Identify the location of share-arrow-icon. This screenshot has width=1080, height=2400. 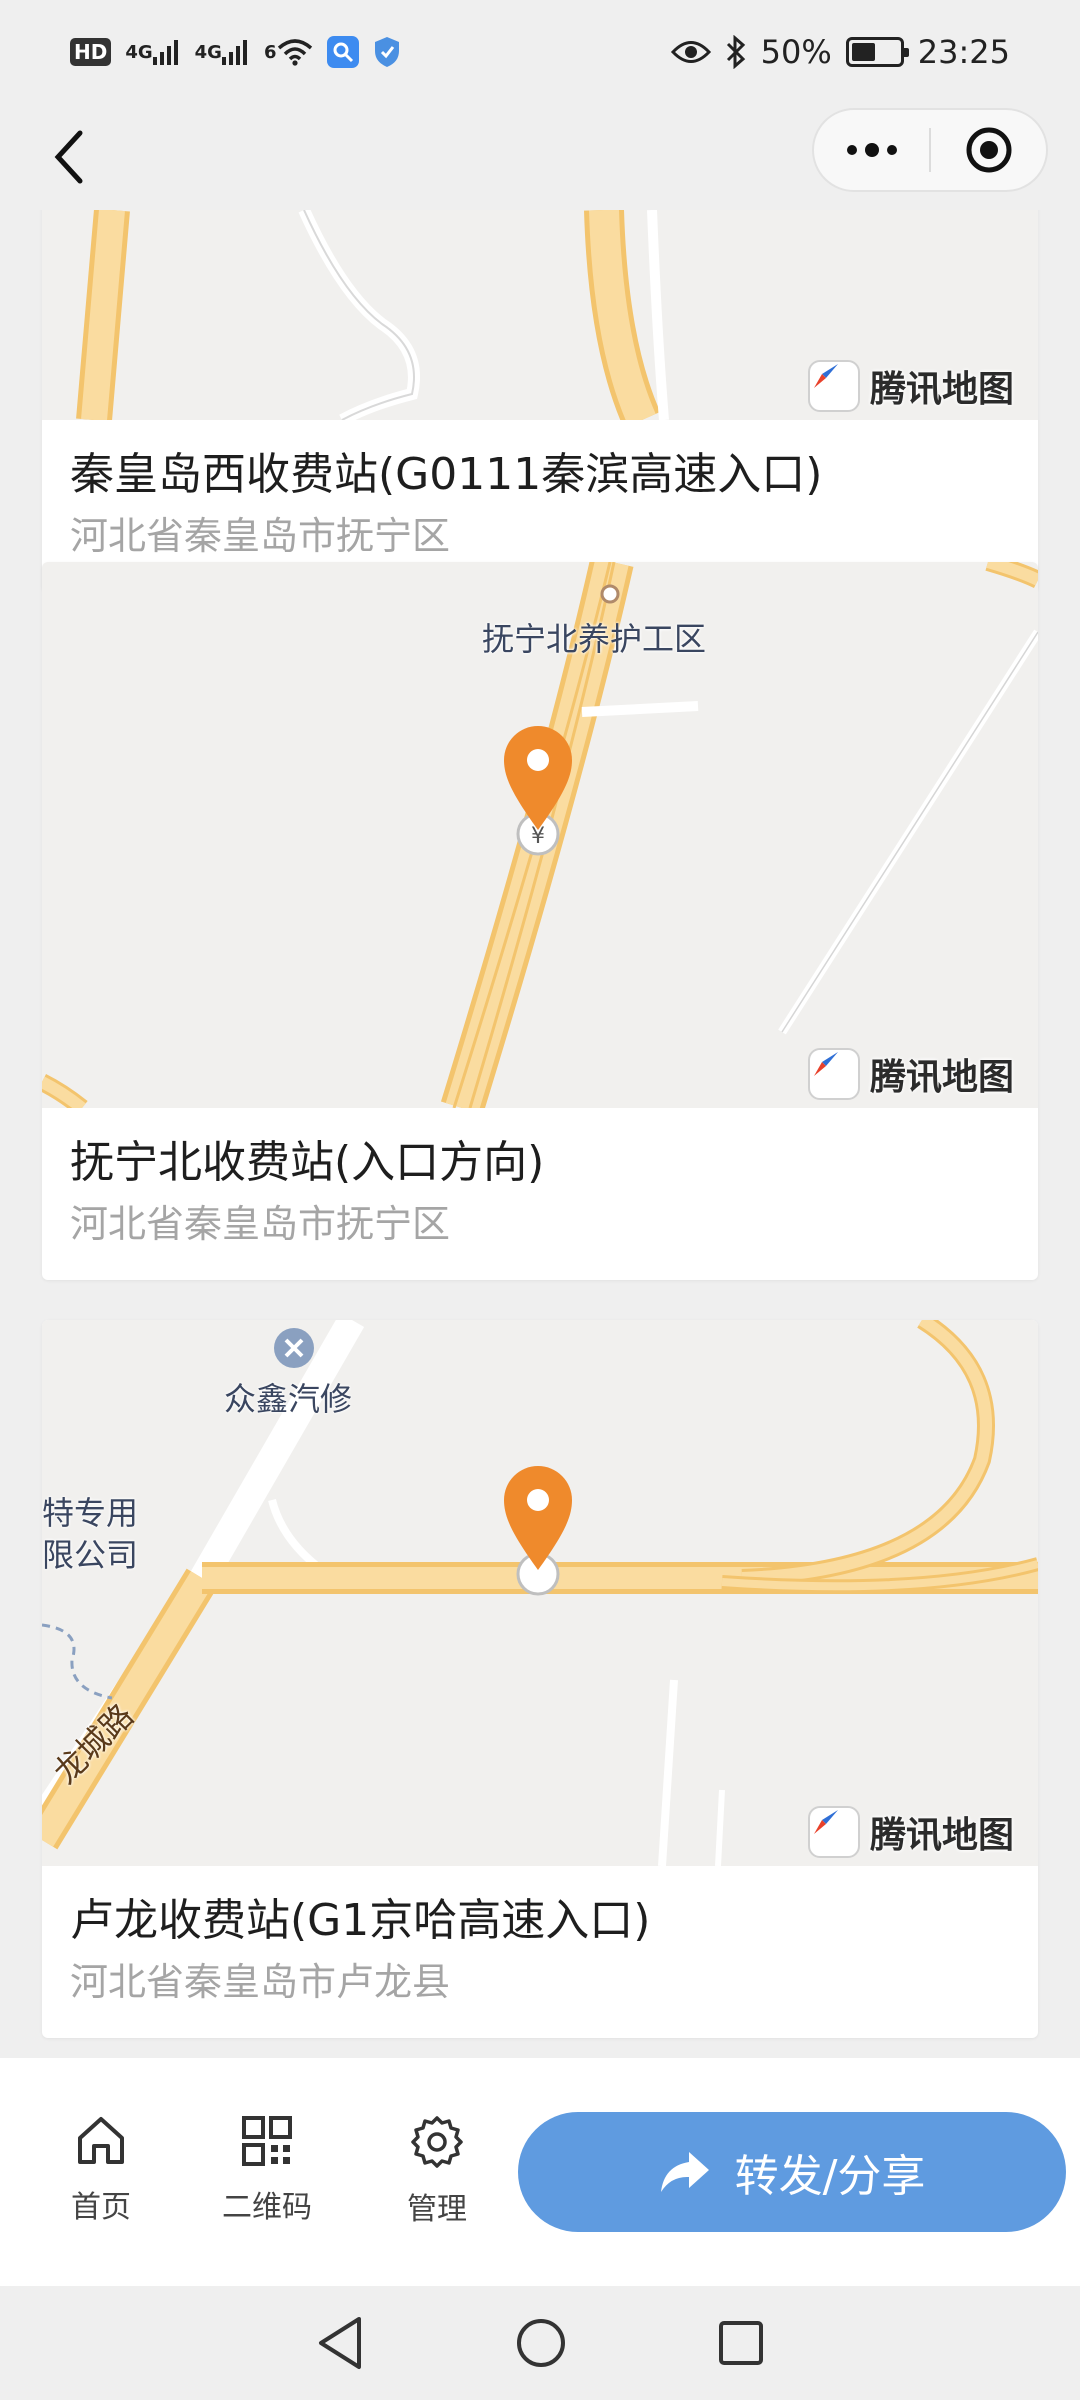
(684, 2172).